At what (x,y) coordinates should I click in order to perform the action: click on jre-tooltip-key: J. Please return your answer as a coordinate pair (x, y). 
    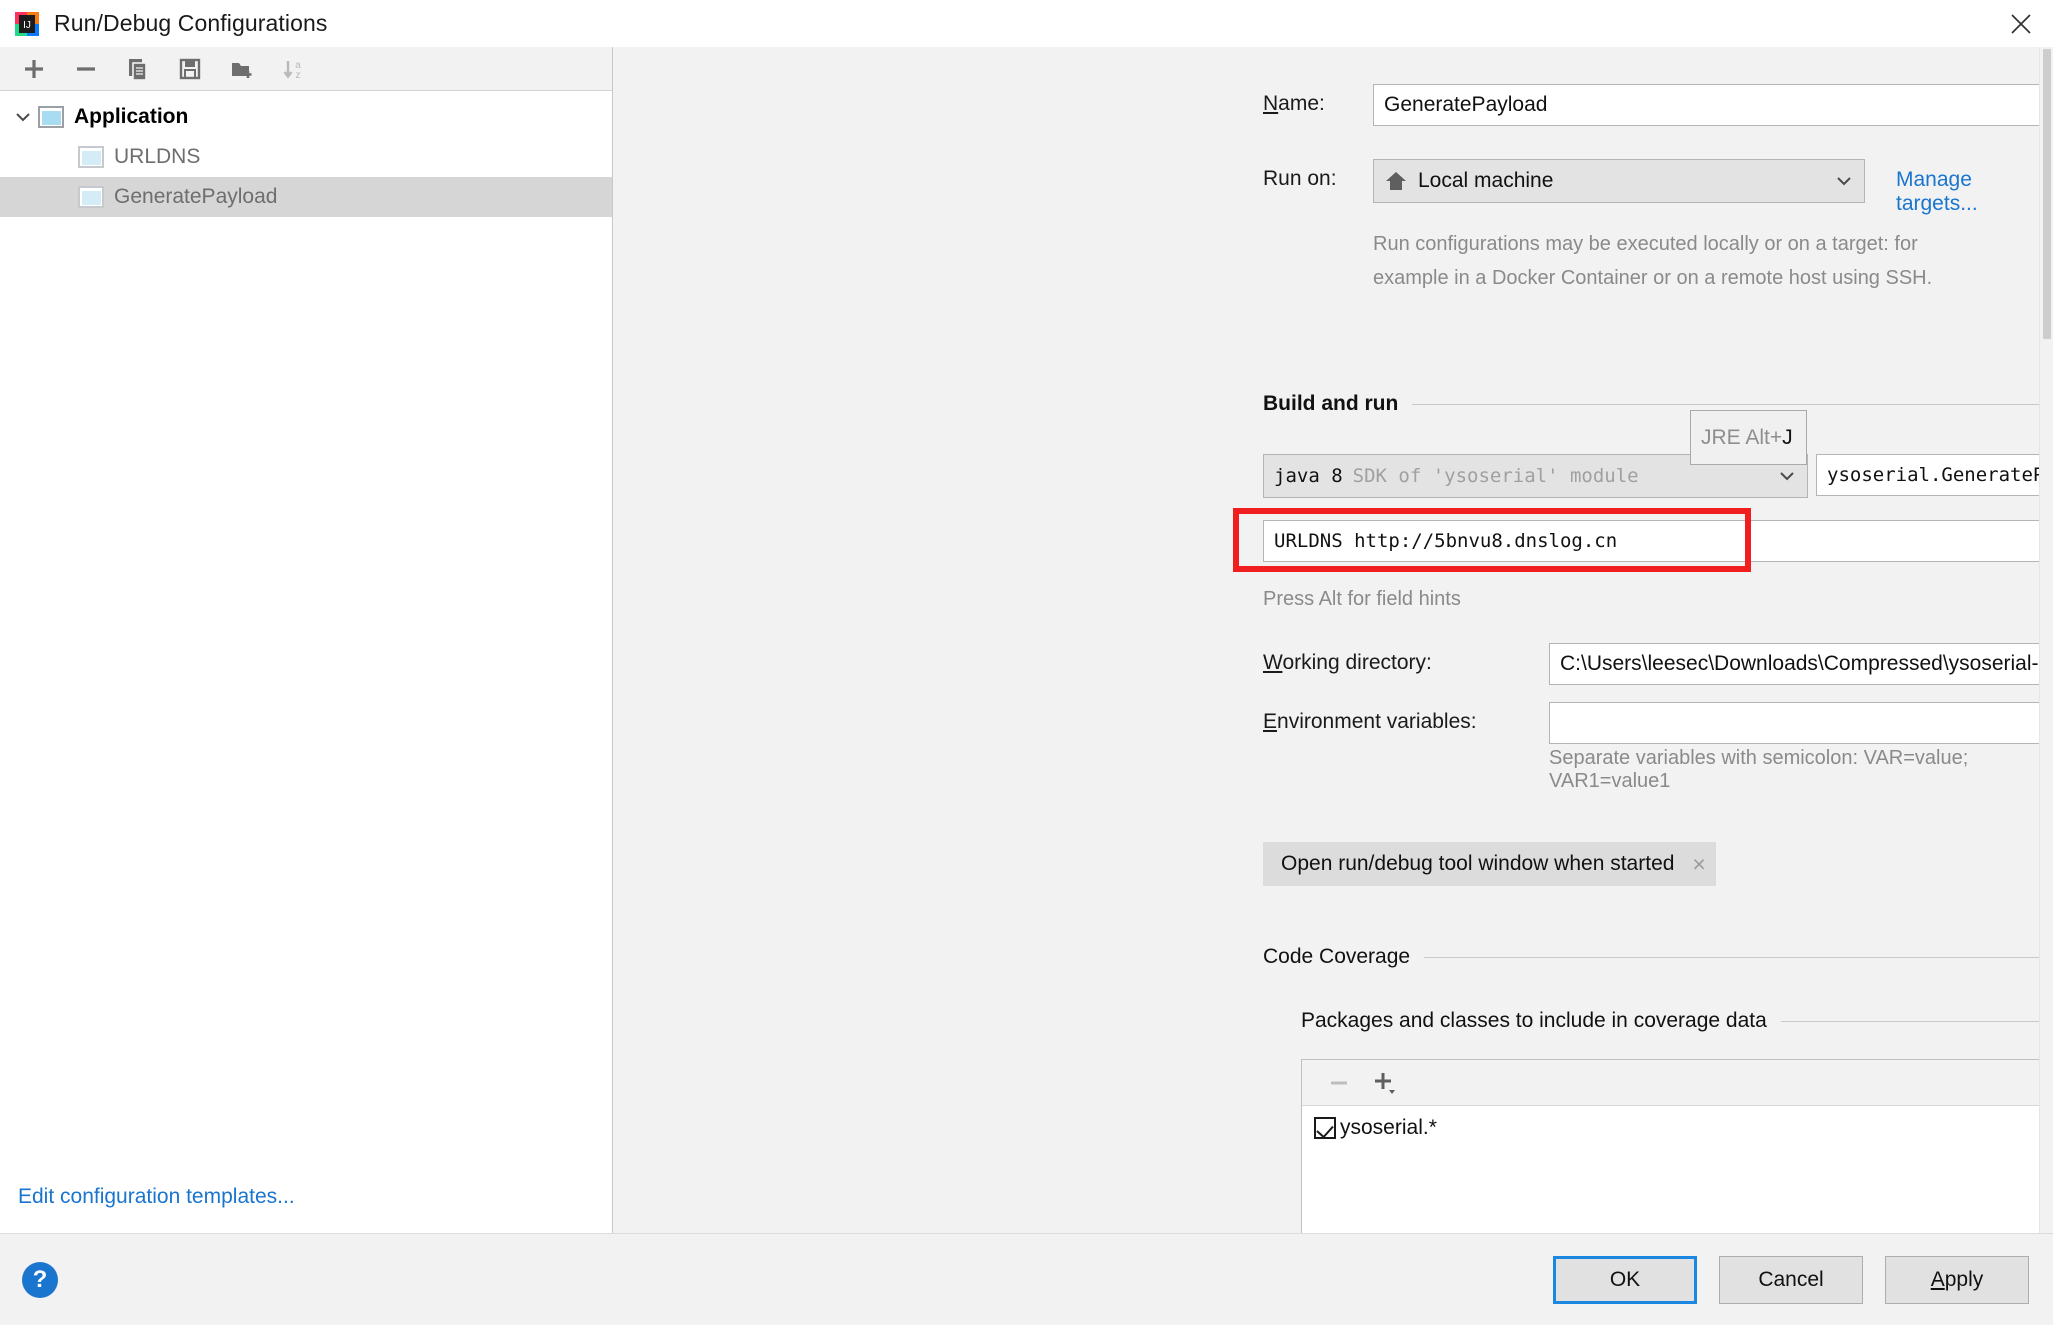
    Looking at the image, I should click on (1787, 437).